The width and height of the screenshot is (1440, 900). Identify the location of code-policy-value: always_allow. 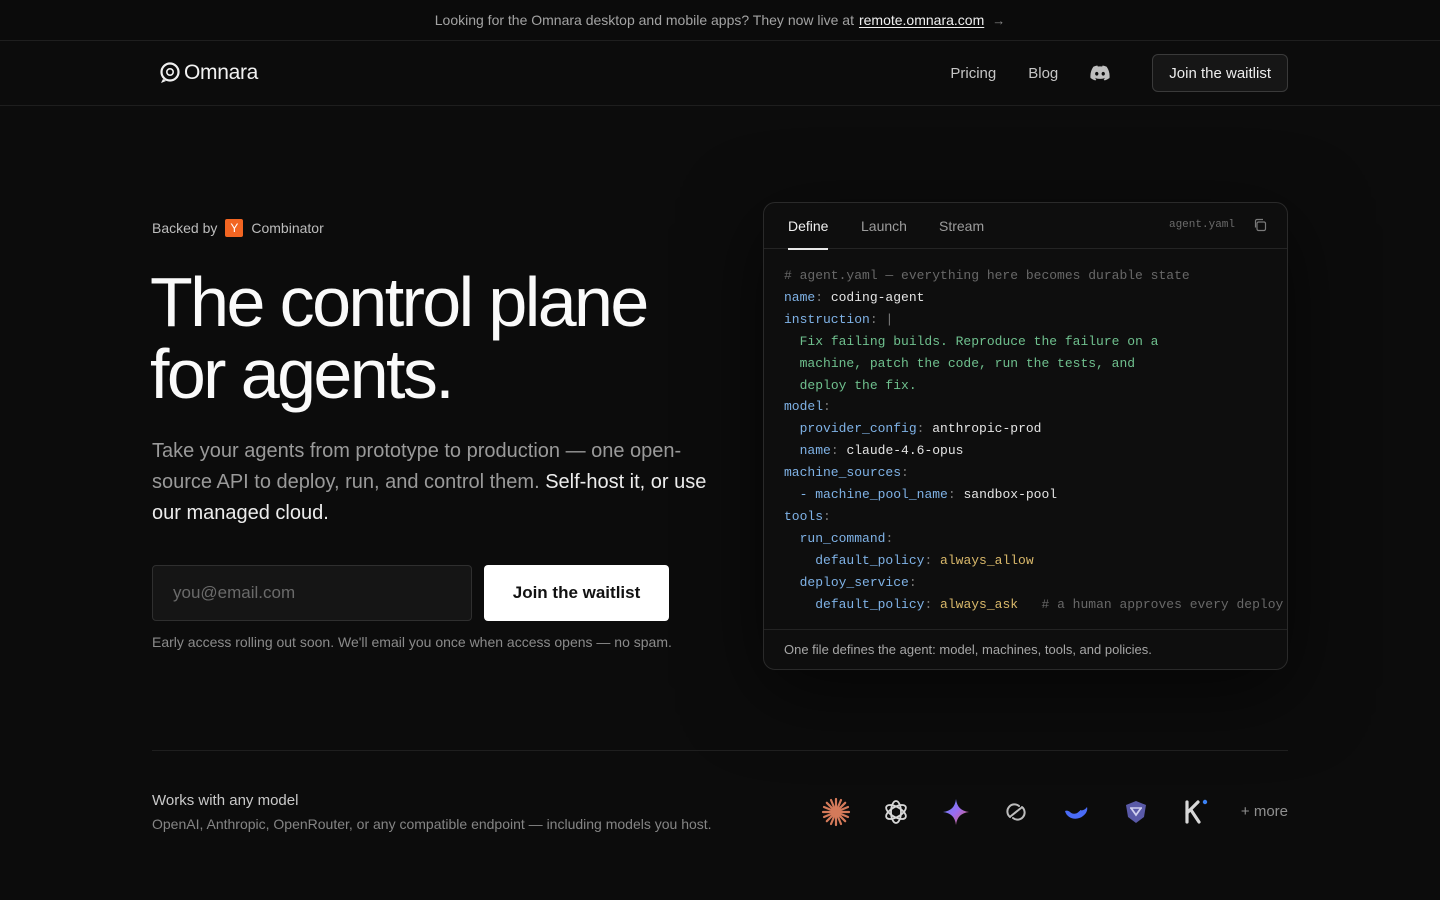
(987, 560).